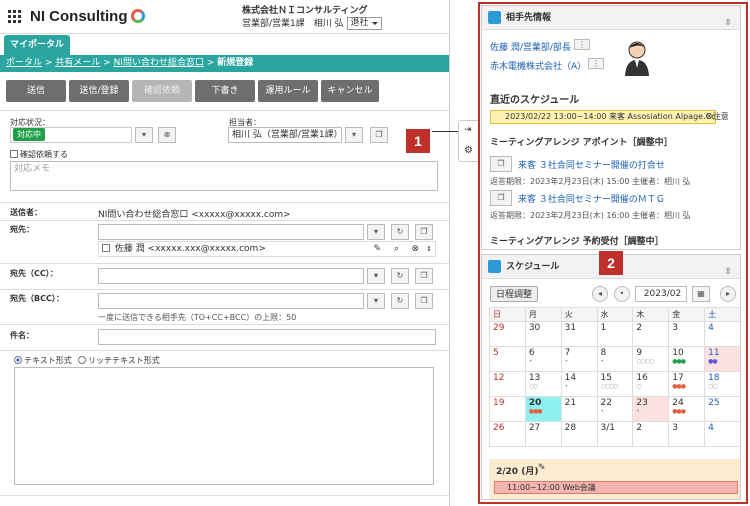  Describe the element at coordinates (507, 409) in the screenshot. I see `calendar-day: 19` at that location.